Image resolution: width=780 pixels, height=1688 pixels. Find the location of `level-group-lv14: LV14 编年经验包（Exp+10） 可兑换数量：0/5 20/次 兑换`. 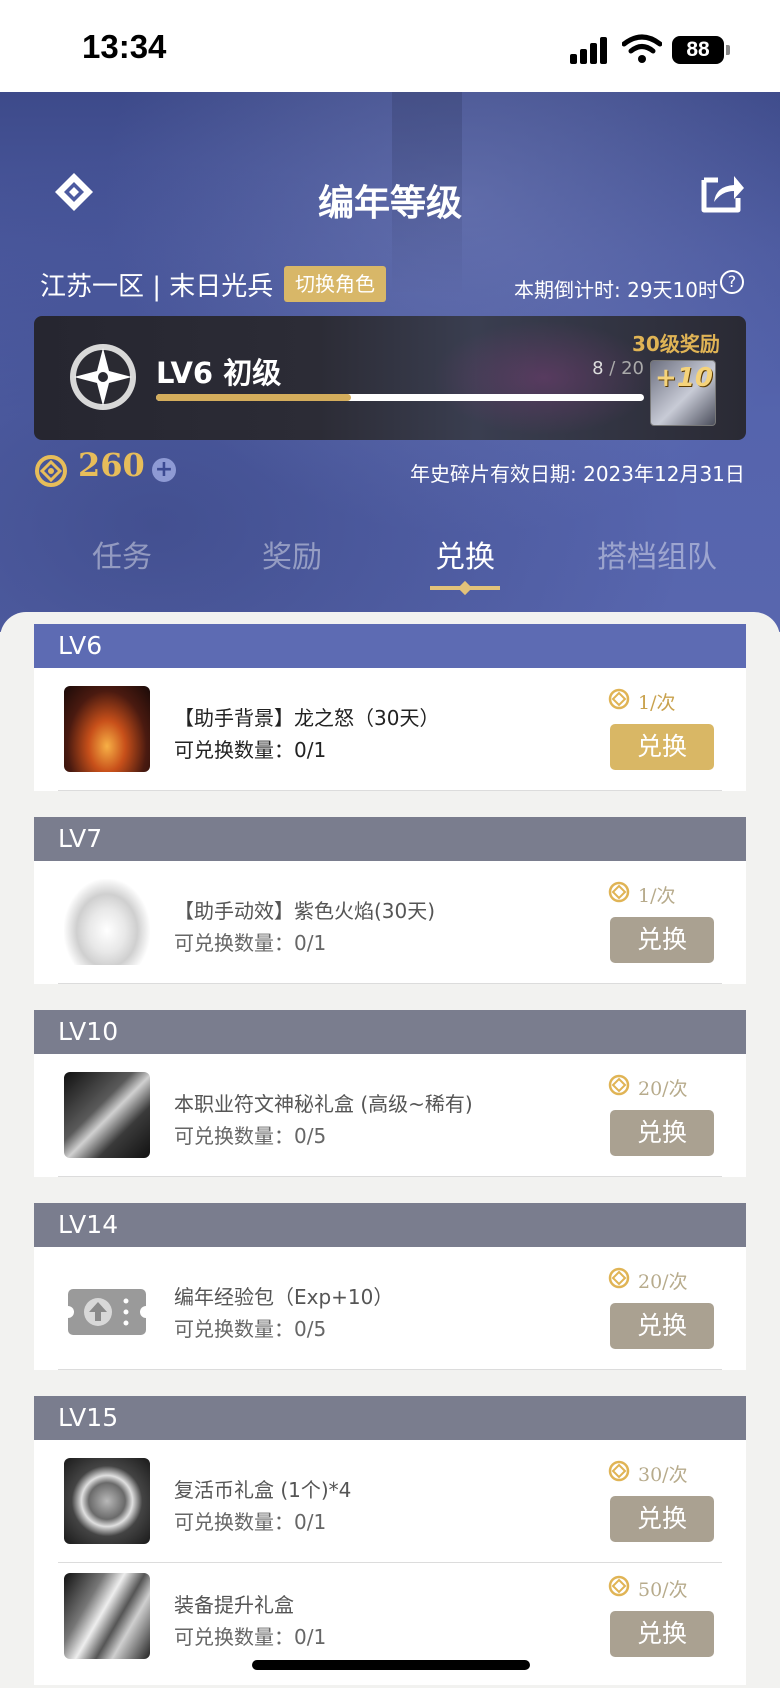

level-group-lv14: LV14 编年经验包（Exp+10） 可兑换数量：0/5 20/次 兑换 is located at coordinates (390, 1286).